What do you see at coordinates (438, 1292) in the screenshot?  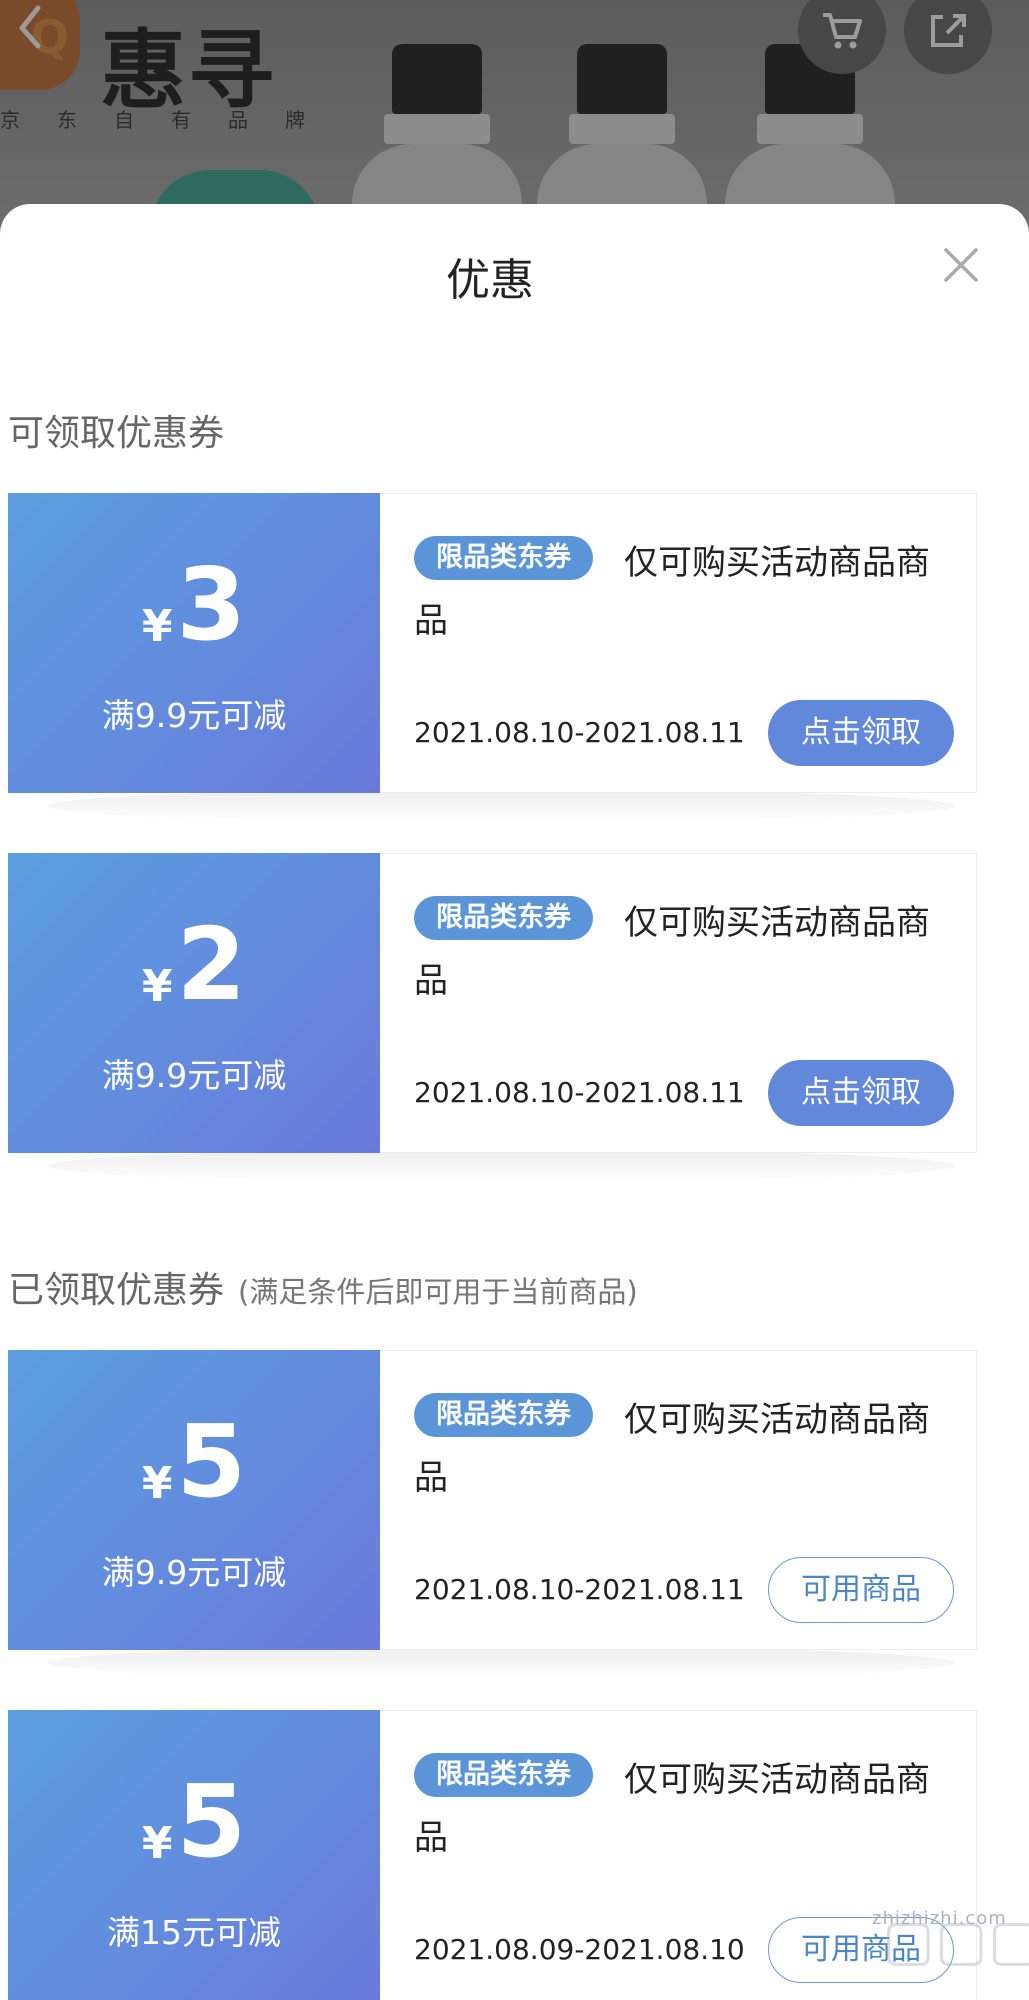 I see `claimed-coupons-note: (满足条件后即可用于当前商品)` at bounding box center [438, 1292].